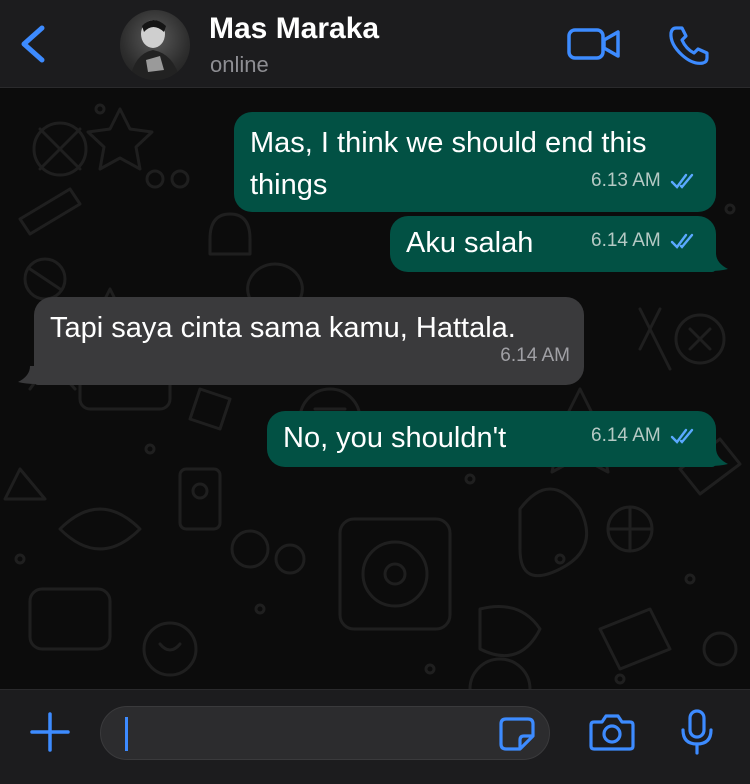  I want to click on text-caret, so click(126, 734).